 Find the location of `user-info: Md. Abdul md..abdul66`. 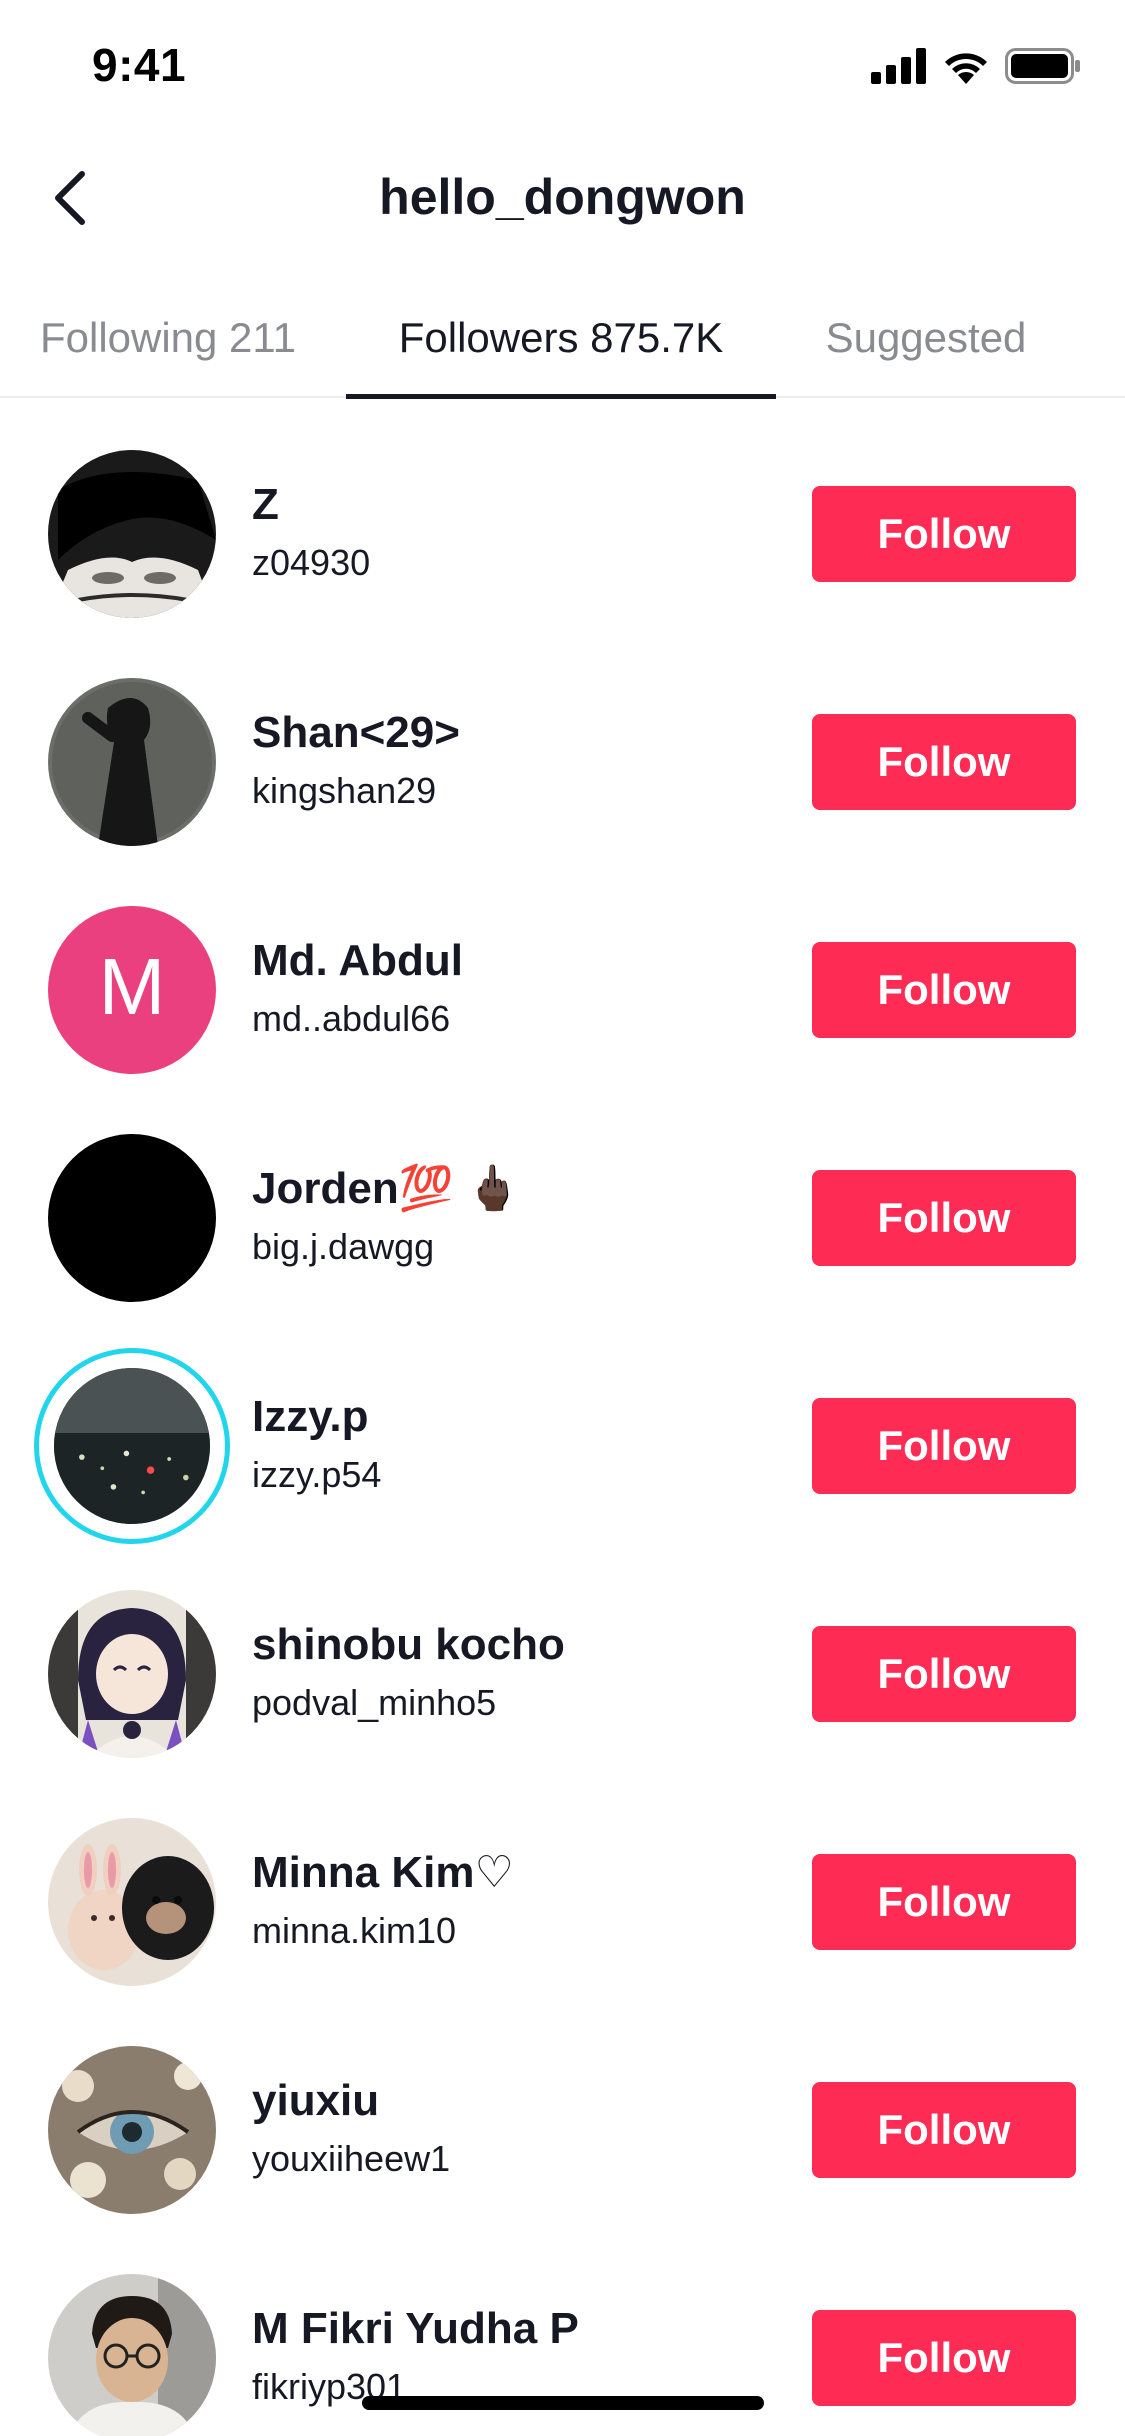

user-info: Md. Abdul md..abdul66 is located at coordinates (512, 988).